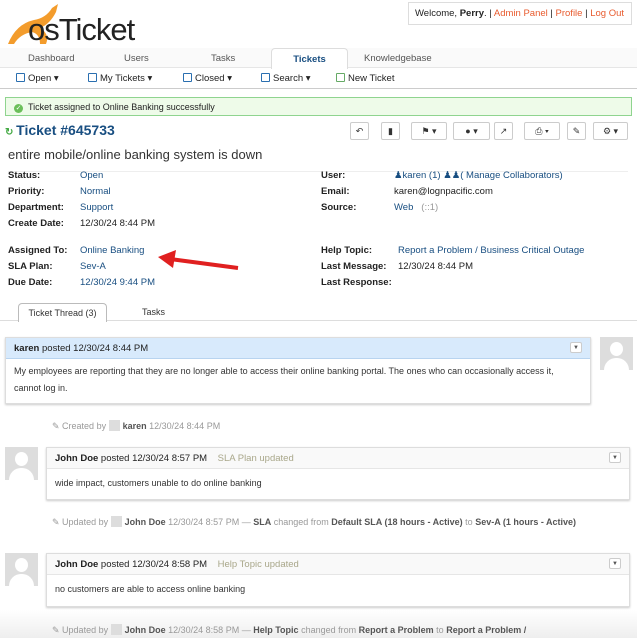  I want to click on due-date-value: 12/30/24 9:44 PM, so click(117, 282).